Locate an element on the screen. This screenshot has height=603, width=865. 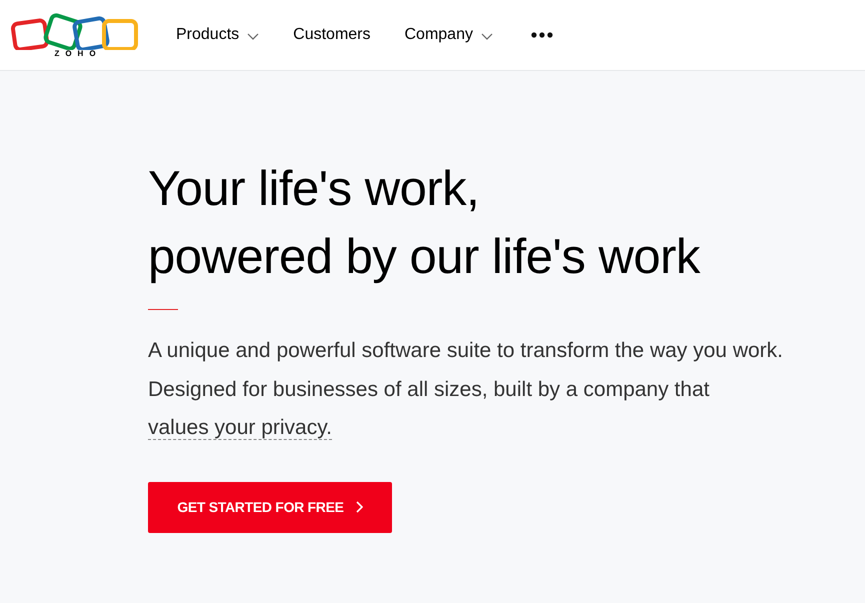
logo-icon is located at coordinates (75, 31).